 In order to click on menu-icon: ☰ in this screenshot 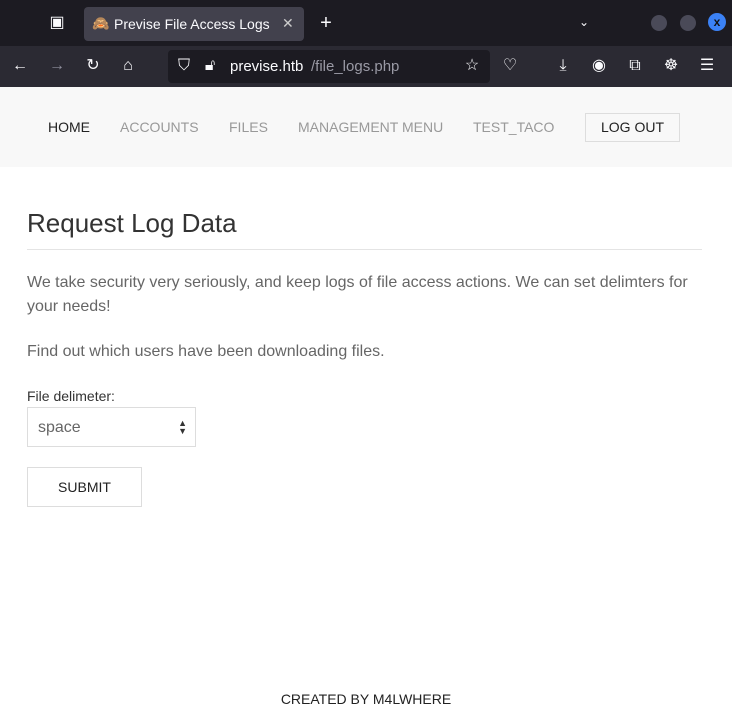, I will do `click(707, 66)`.